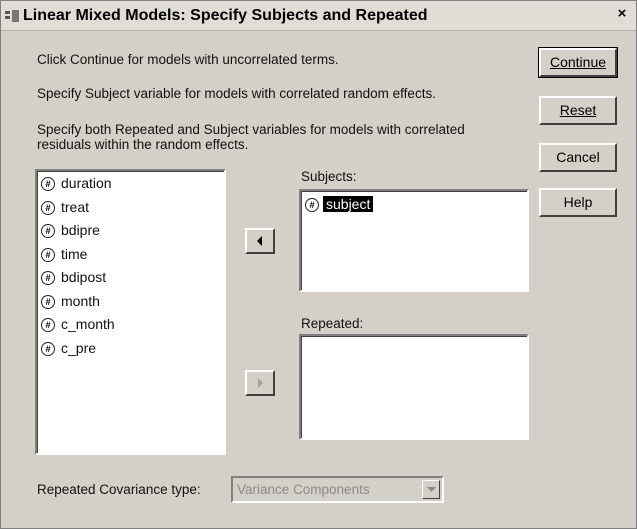 The width and height of the screenshot is (637, 529). What do you see at coordinates (130, 256) in the screenshot?
I see `list-item: # time` at bounding box center [130, 256].